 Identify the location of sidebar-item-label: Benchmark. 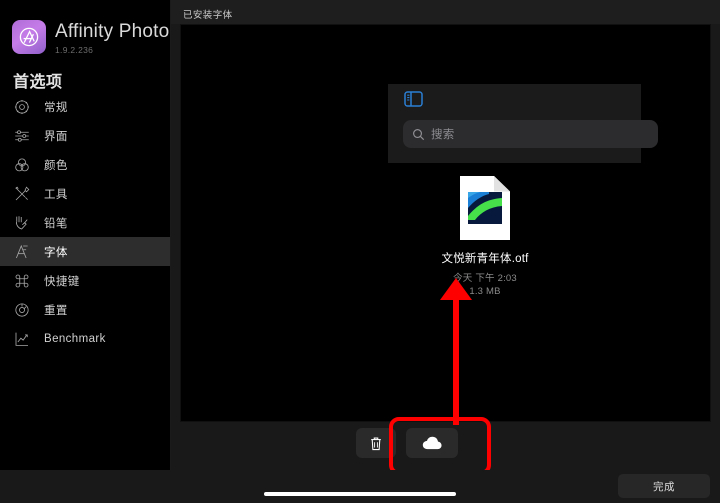
(75, 338).